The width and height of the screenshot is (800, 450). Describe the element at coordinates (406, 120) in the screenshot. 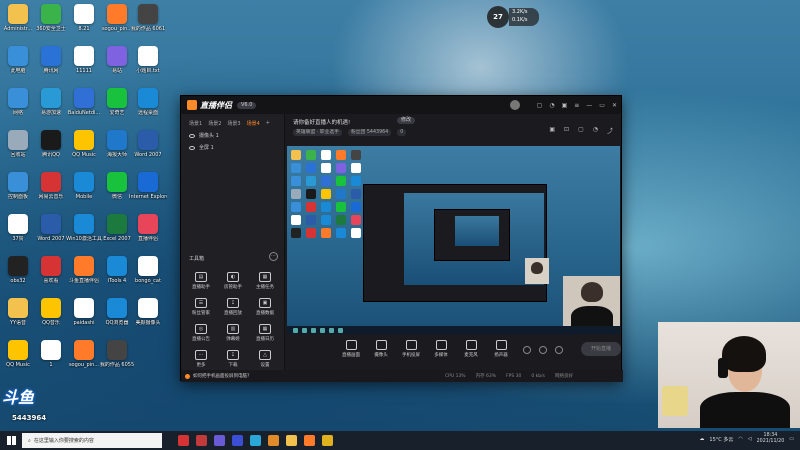

I see `edit-title-button: 修改` at that location.